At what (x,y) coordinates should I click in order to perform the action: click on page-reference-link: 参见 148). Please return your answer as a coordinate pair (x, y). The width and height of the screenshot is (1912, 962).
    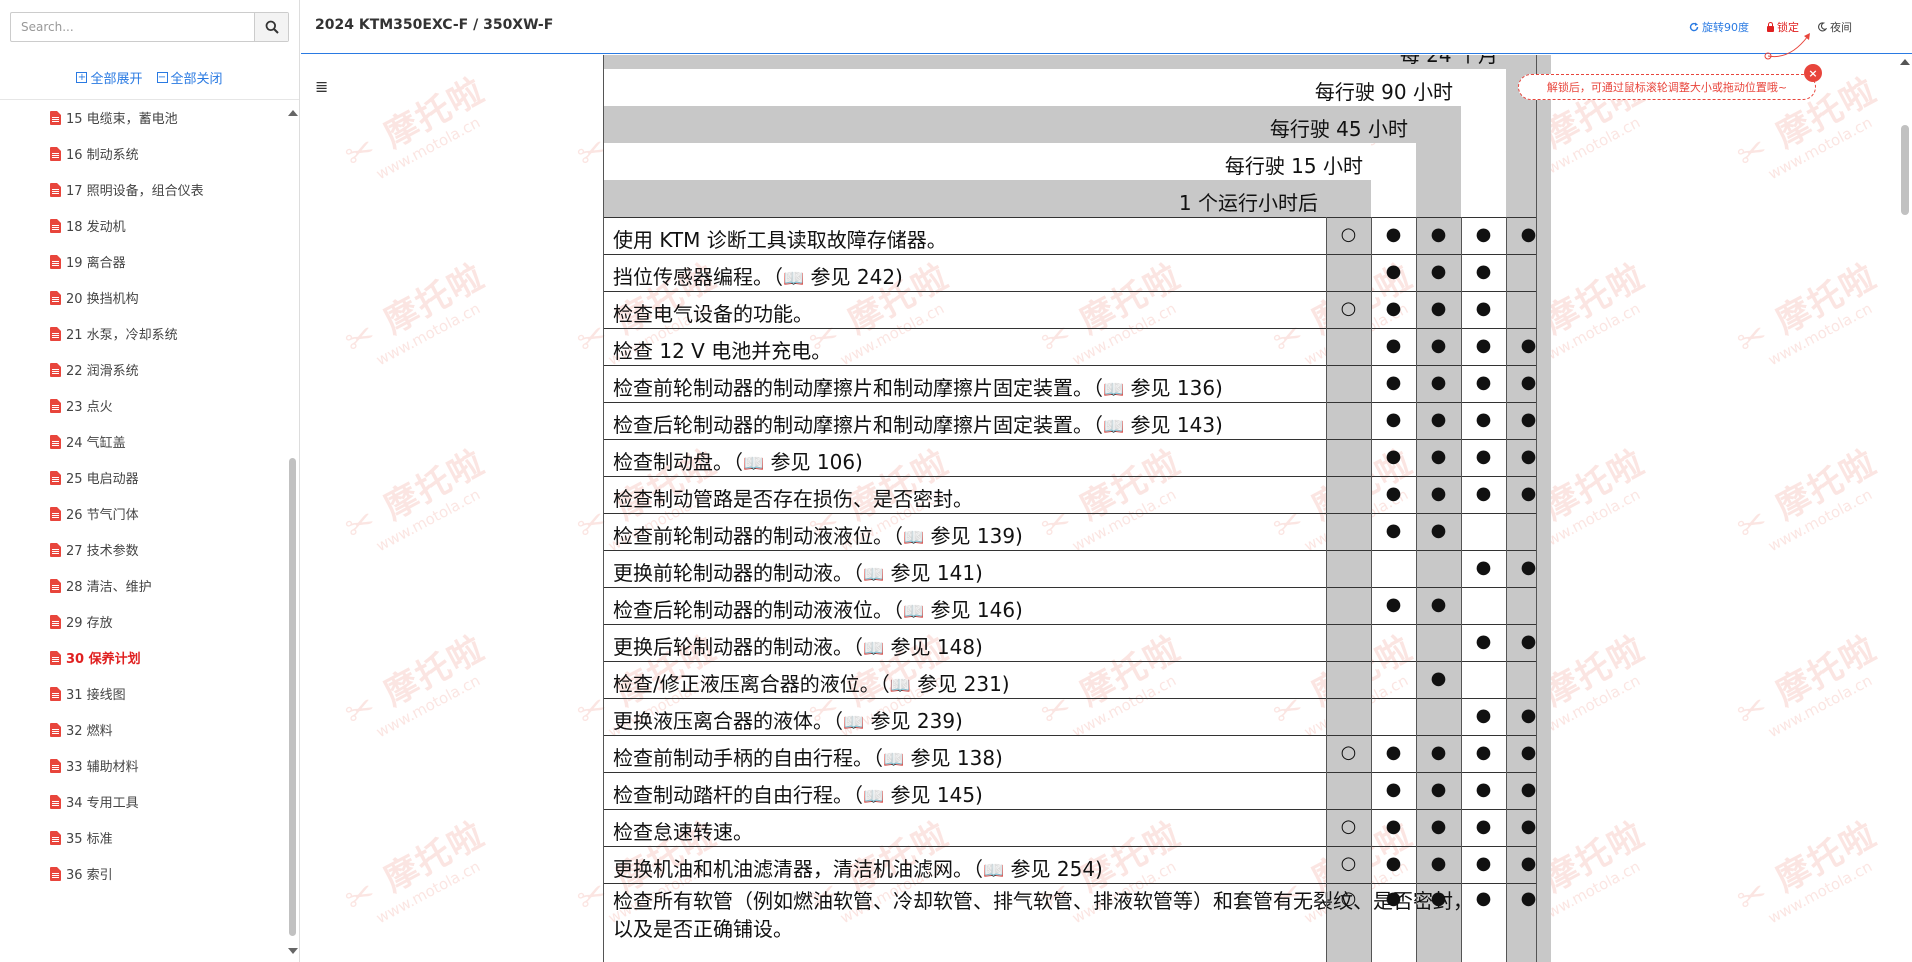
    Looking at the image, I should click on (933, 647).